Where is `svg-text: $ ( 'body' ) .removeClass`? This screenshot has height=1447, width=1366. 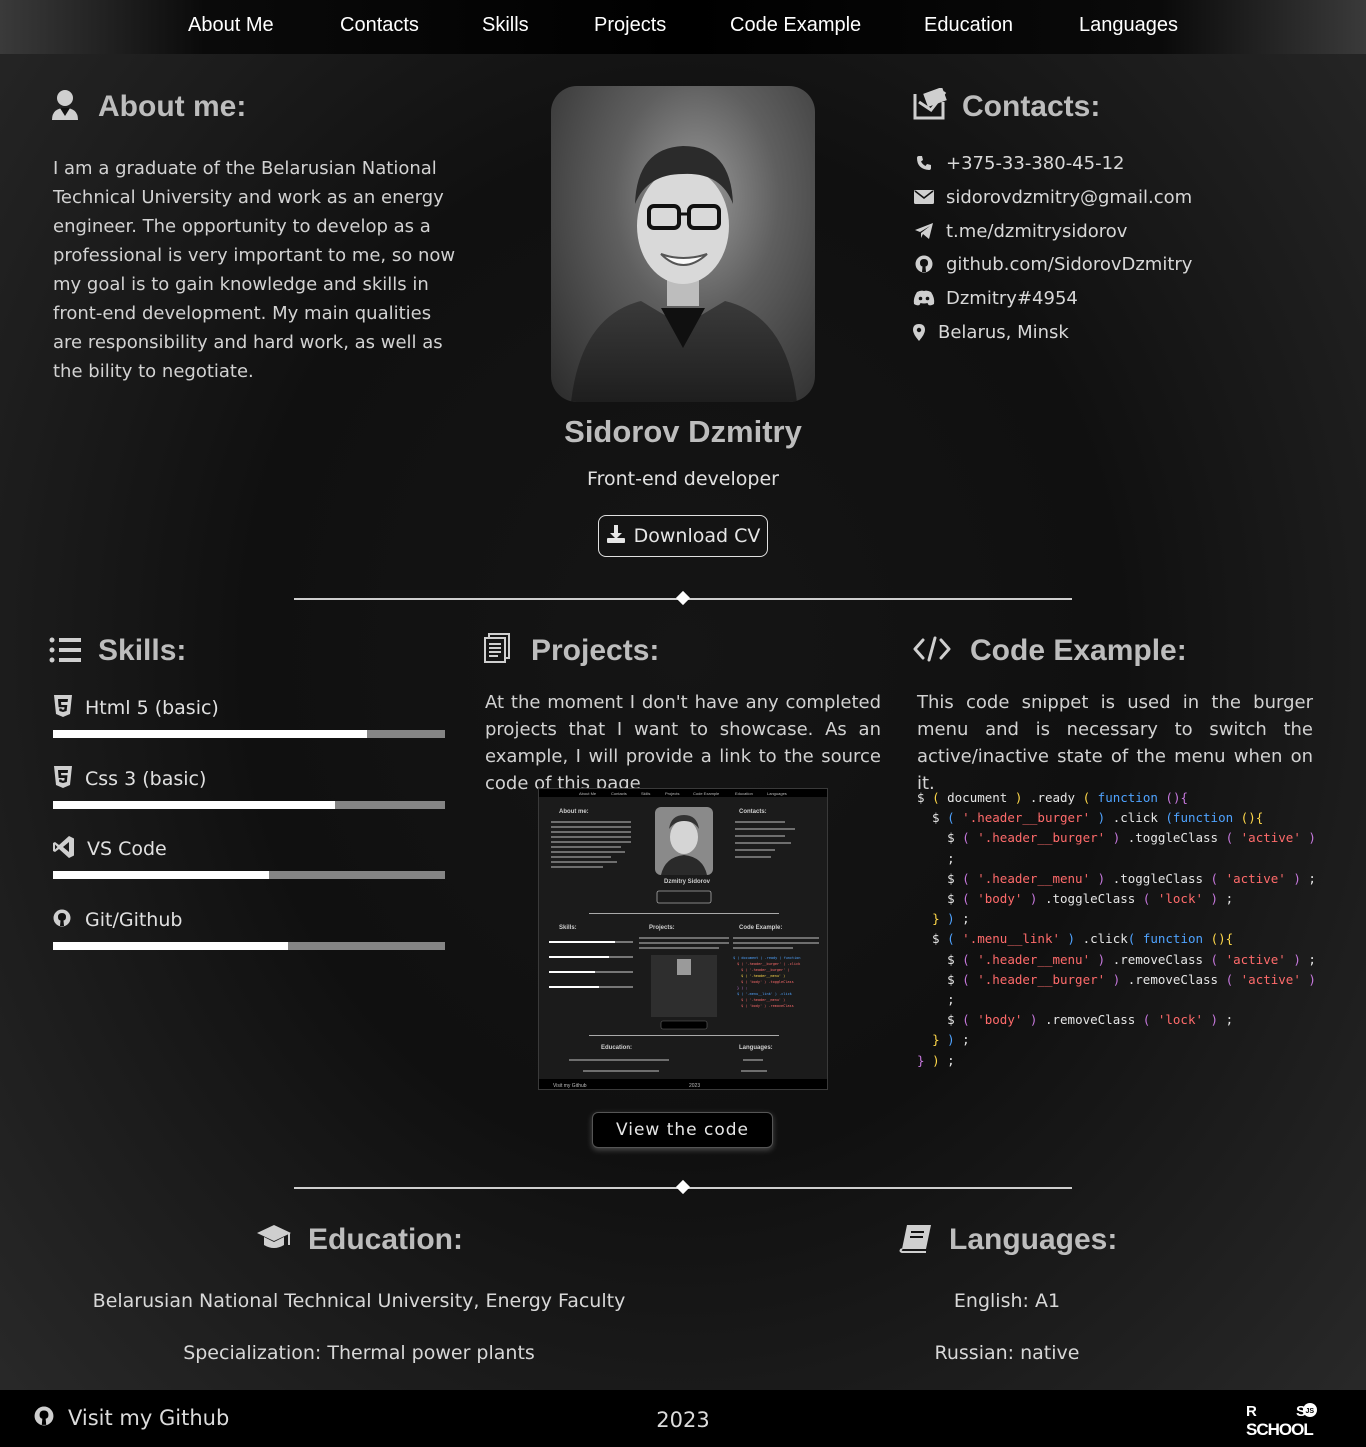
svg-text: $ ( 'body' ) .removeClass is located at coordinates (767, 1006).